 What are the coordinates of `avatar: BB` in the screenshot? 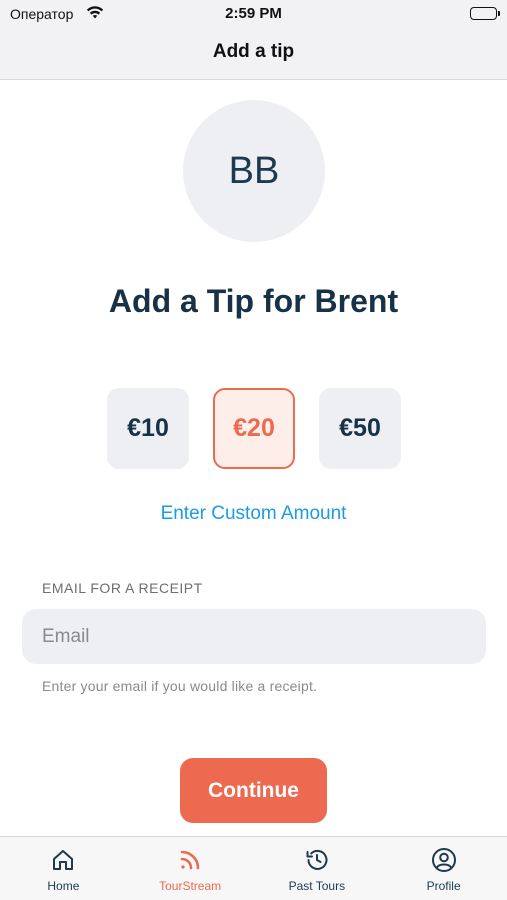 It's located at (254, 171).